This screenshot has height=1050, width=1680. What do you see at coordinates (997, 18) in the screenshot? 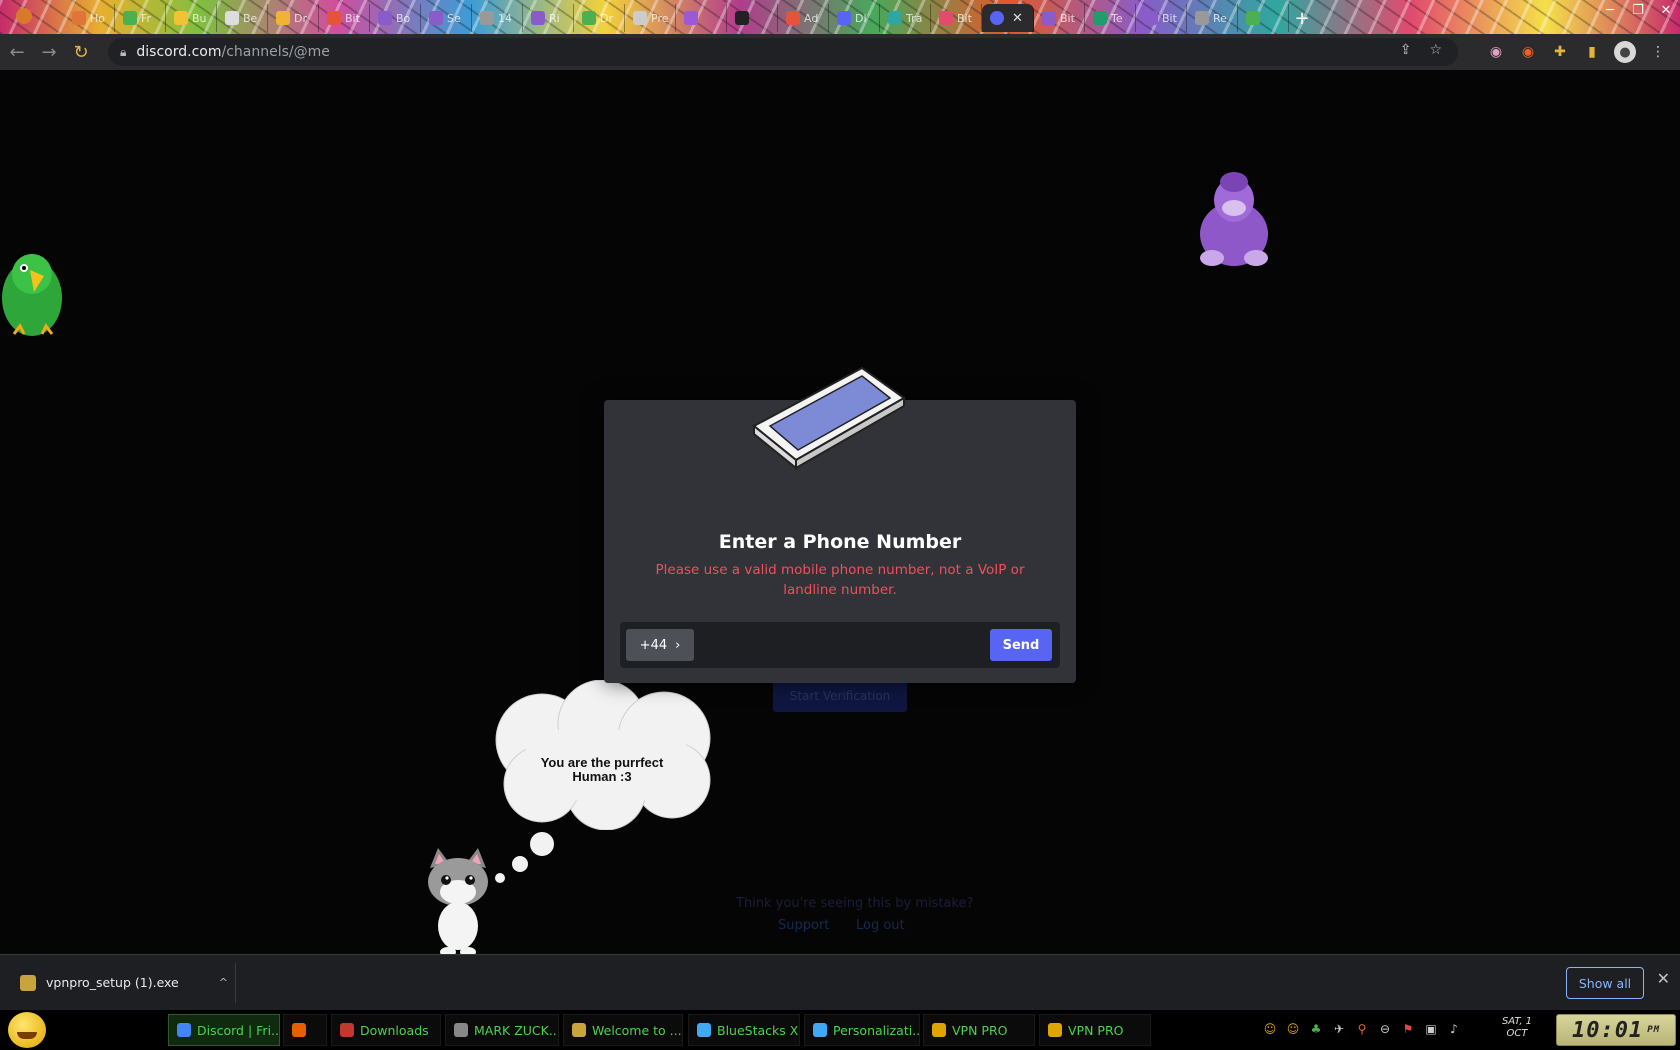
I see `discord-icon` at bounding box center [997, 18].